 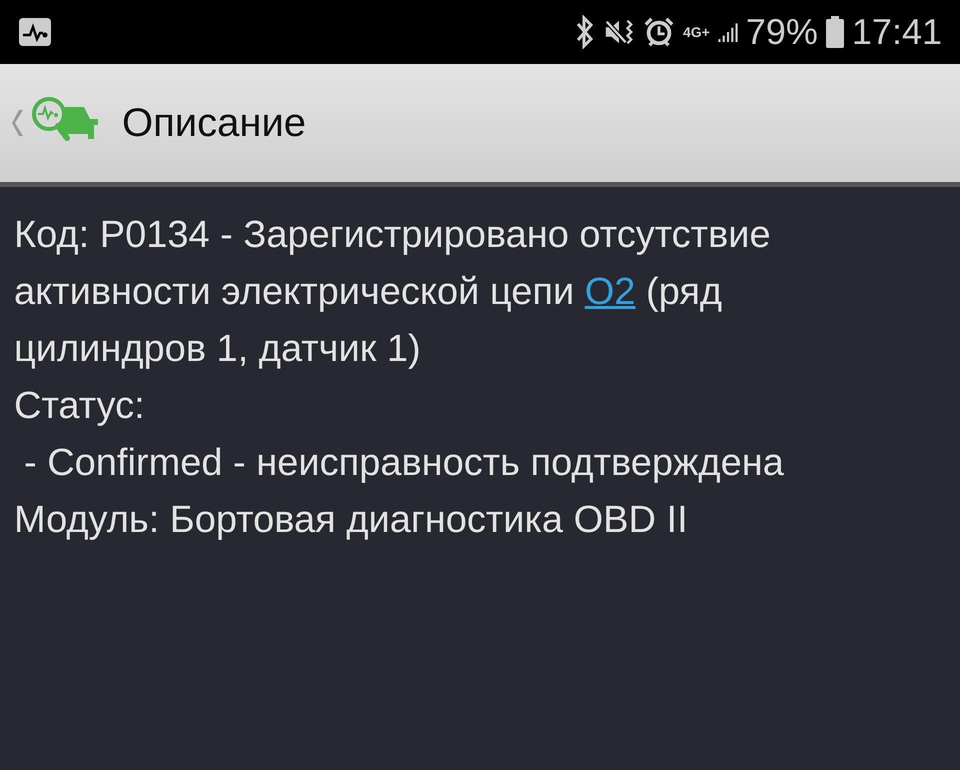 I want to click on bluetooth-icon, so click(x=584, y=32).